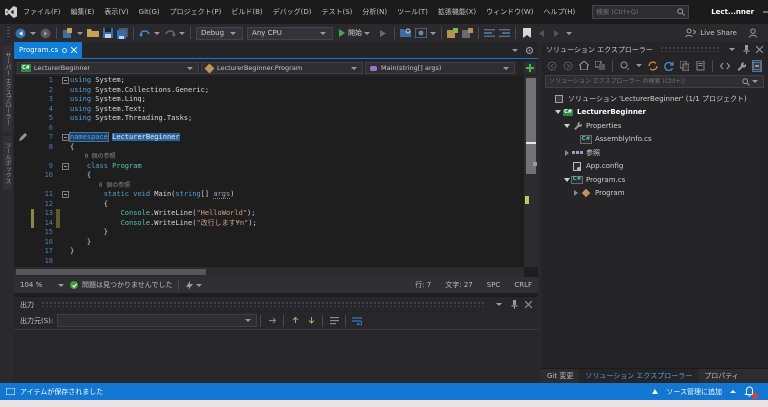 Image resolution: width=768 pixels, height=407 pixels. Describe the element at coordinates (246, 12) in the screenshot. I see `menu-item-5: ビルド(B)` at that location.